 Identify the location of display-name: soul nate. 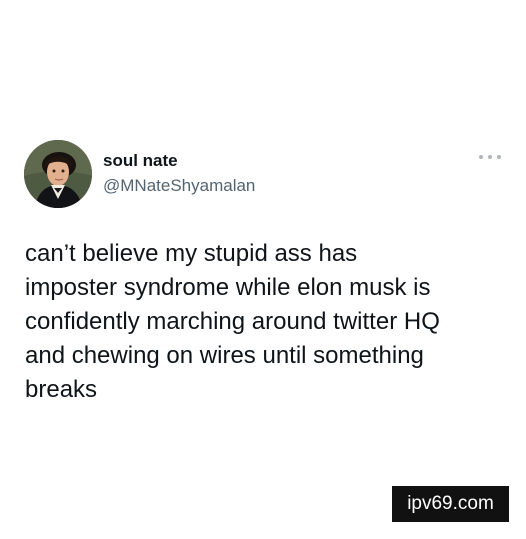
(140, 161).